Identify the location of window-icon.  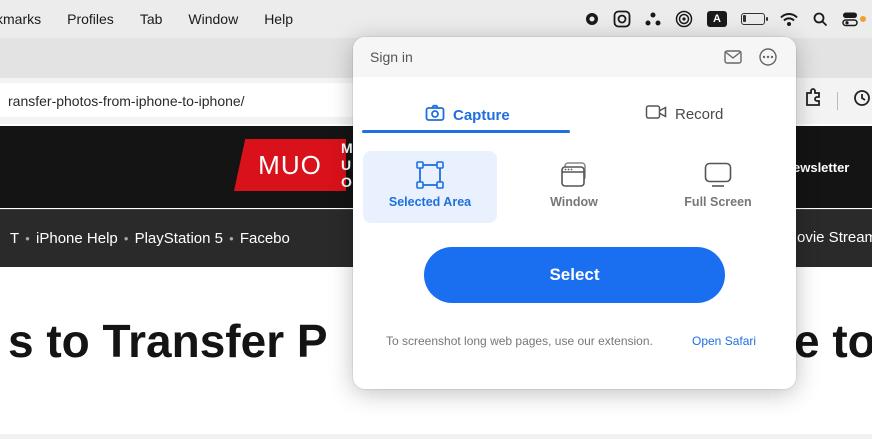
(573, 174).